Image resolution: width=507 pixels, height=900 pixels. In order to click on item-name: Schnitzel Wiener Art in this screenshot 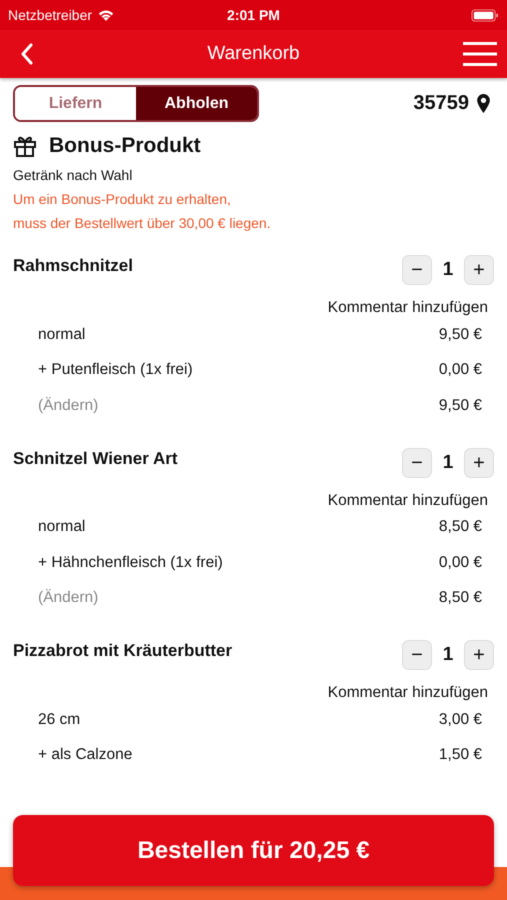, I will do `click(95, 458)`.